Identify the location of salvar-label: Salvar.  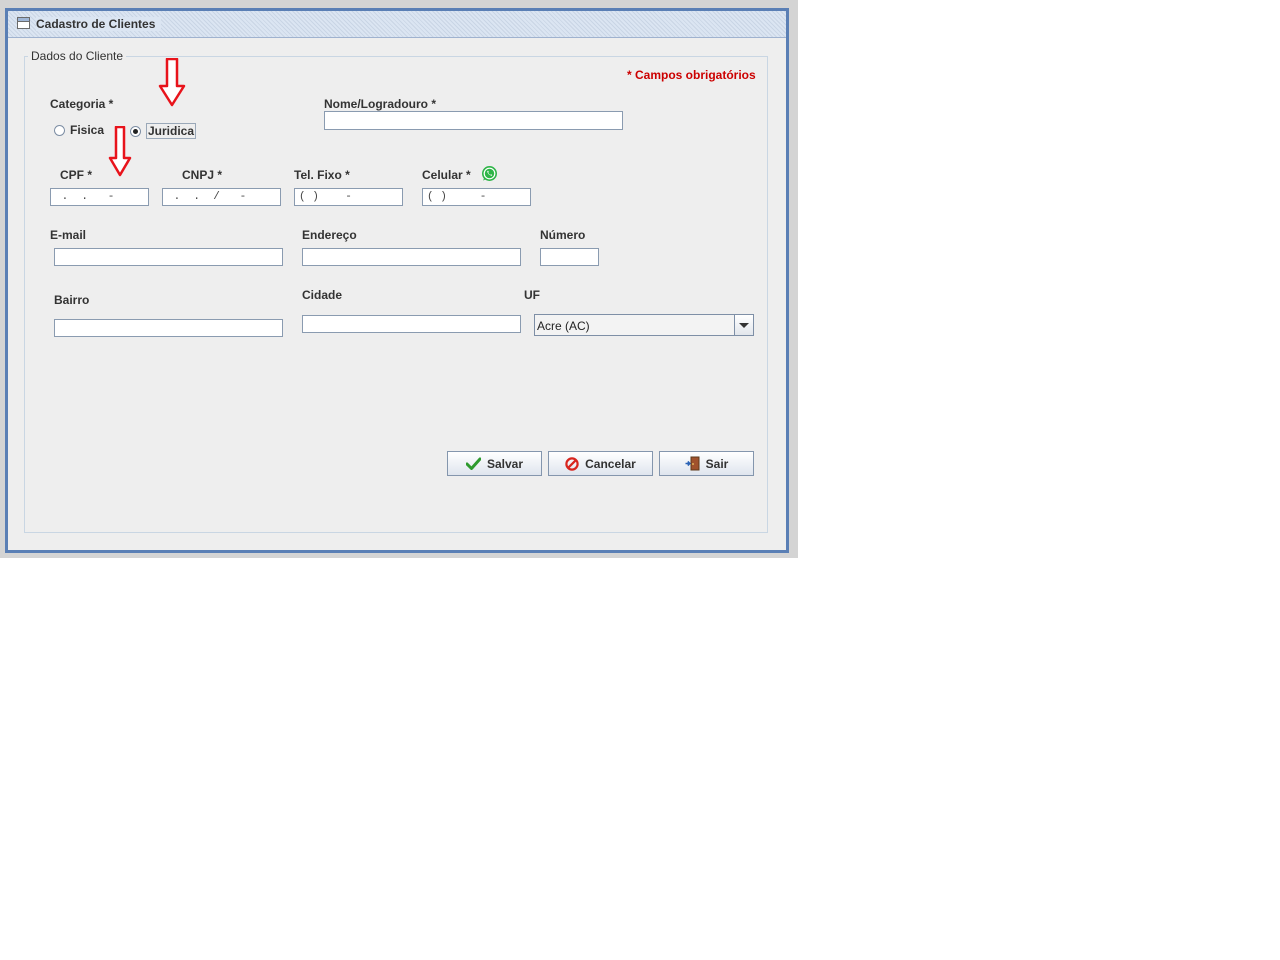
(505, 463).